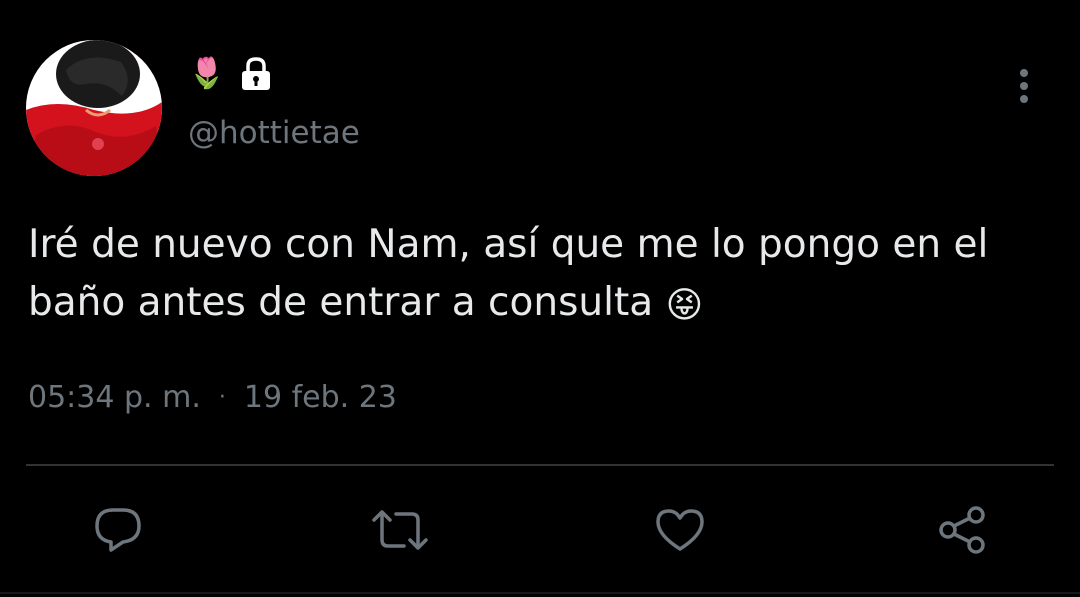 Image resolution: width=1080 pixels, height=597 pixels. I want to click on avatar-photo, so click(94, 108).